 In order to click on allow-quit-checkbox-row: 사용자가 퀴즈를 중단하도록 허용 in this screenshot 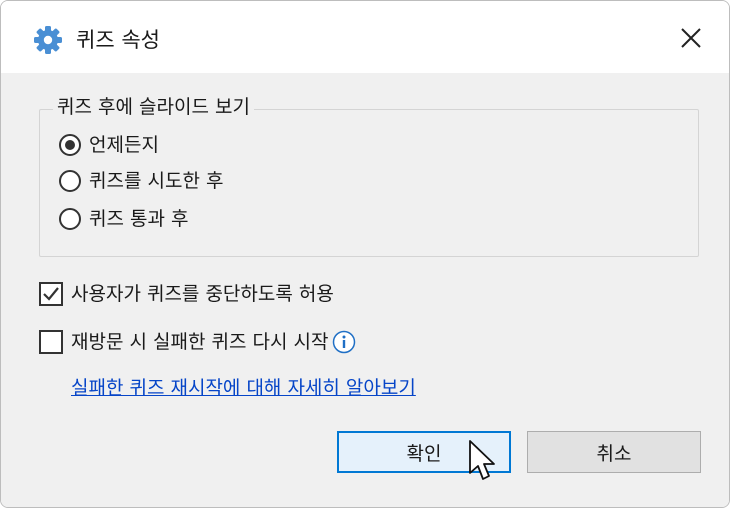, I will do `click(186, 294)`.